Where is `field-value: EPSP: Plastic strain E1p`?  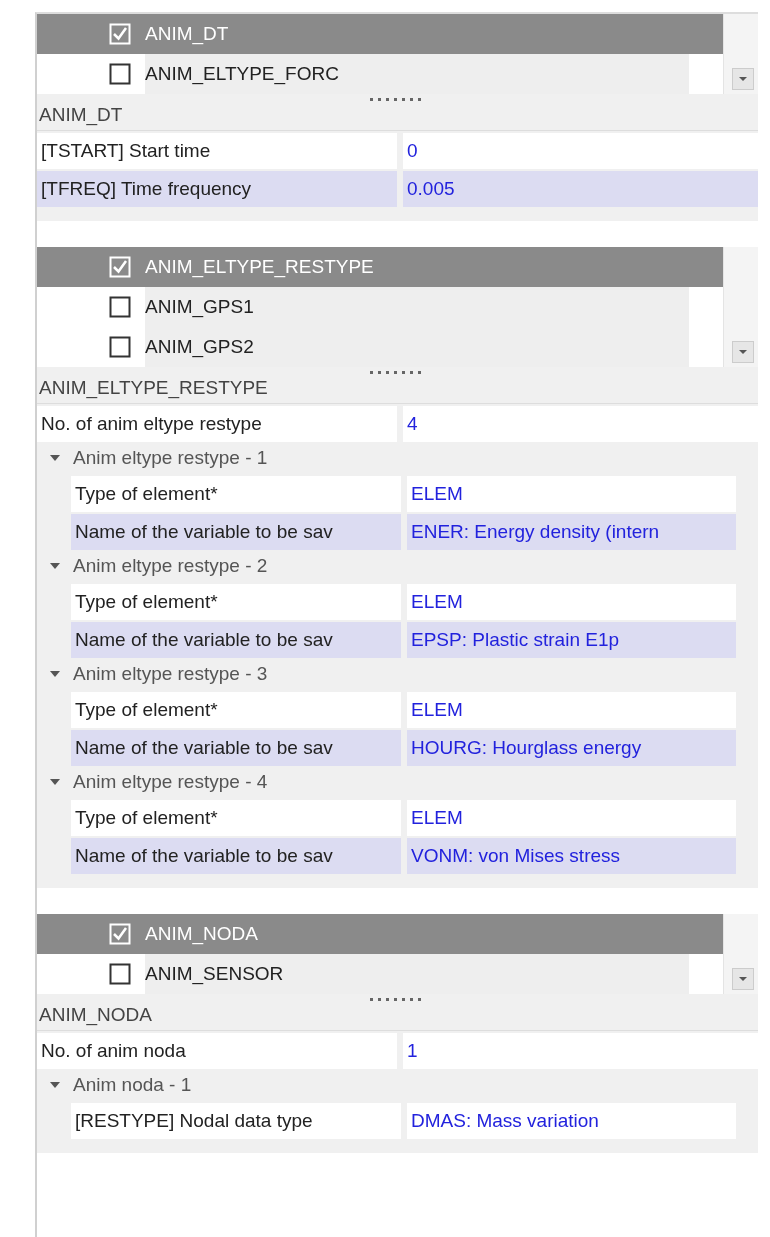 field-value: EPSP: Plastic strain E1p is located at coordinates (571, 640).